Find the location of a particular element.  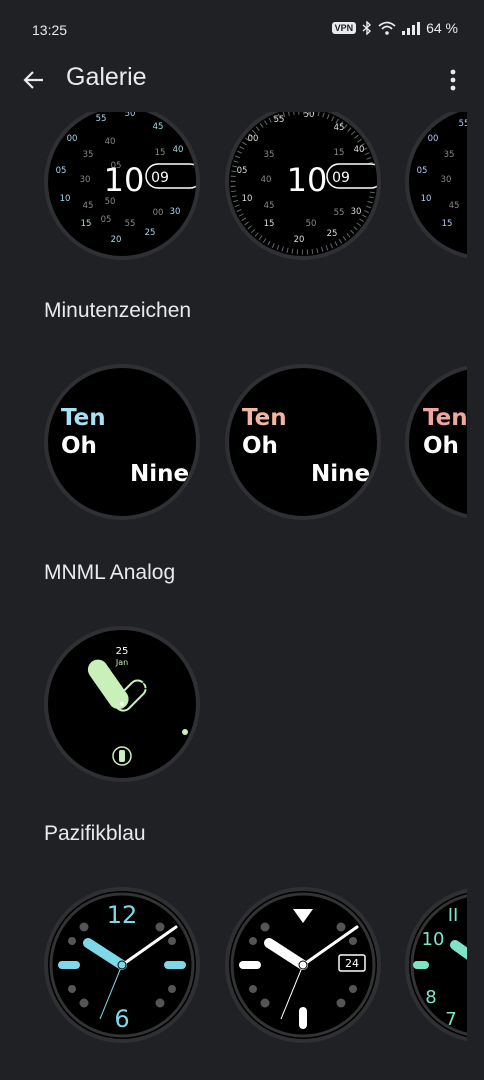

watchface-minutenzeichen-3: Ten Oh is located at coordinates (436, 442).